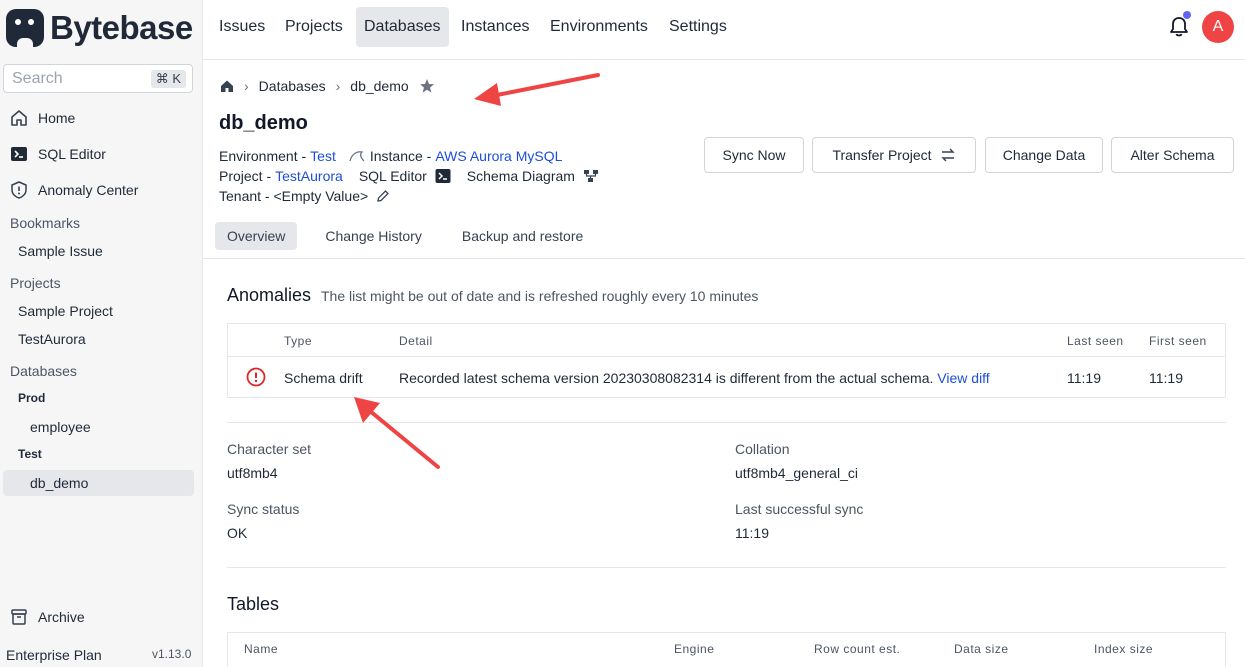  I want to click on sync-status-label: Sync status, so click(263, 509).